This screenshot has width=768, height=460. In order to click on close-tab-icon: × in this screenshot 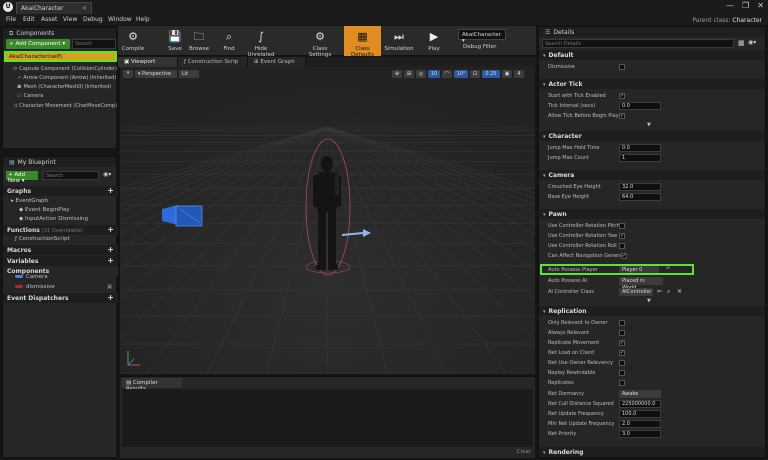, I will do `click(84, 8)`.